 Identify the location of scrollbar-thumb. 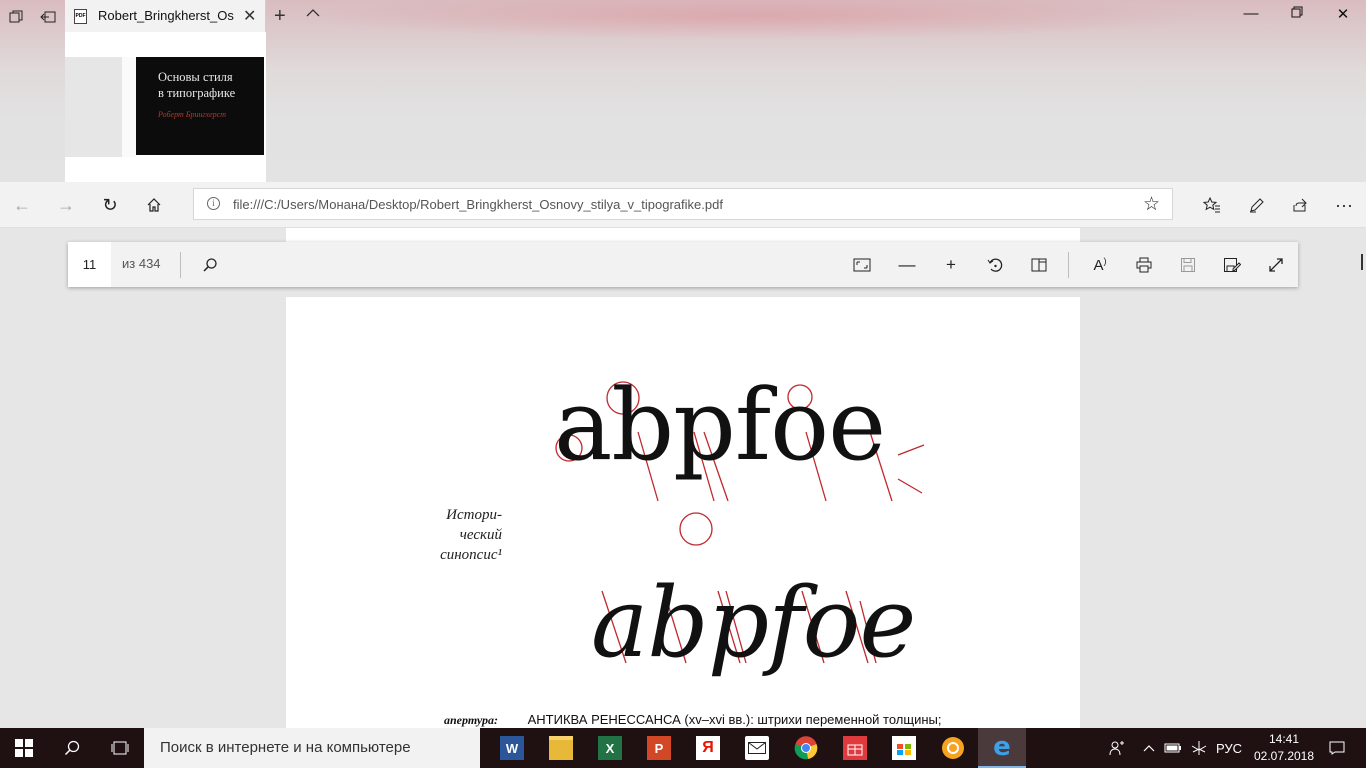
(1362, 262).